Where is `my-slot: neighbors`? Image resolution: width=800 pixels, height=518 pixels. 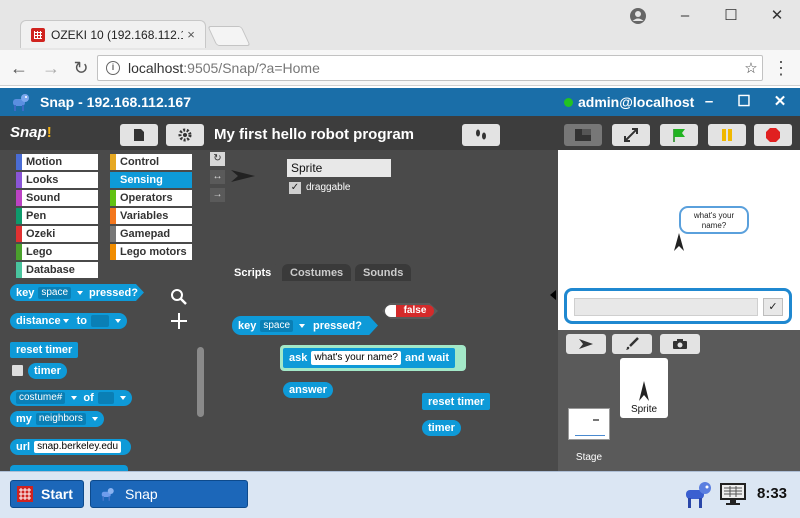 my-slot: neighbors is located at coordinates (60, 419).